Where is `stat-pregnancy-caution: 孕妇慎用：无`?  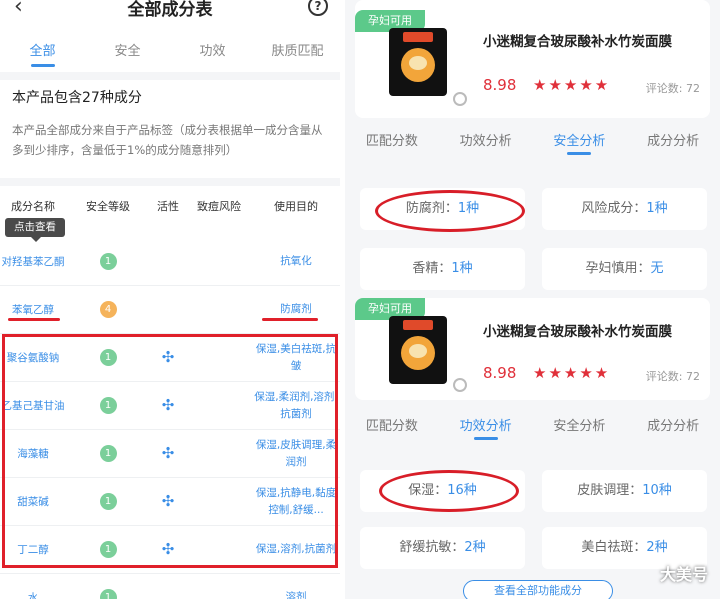 stat-pregnancy-caution: 孕妇慎用：无 is located at coordinates (624, 269).